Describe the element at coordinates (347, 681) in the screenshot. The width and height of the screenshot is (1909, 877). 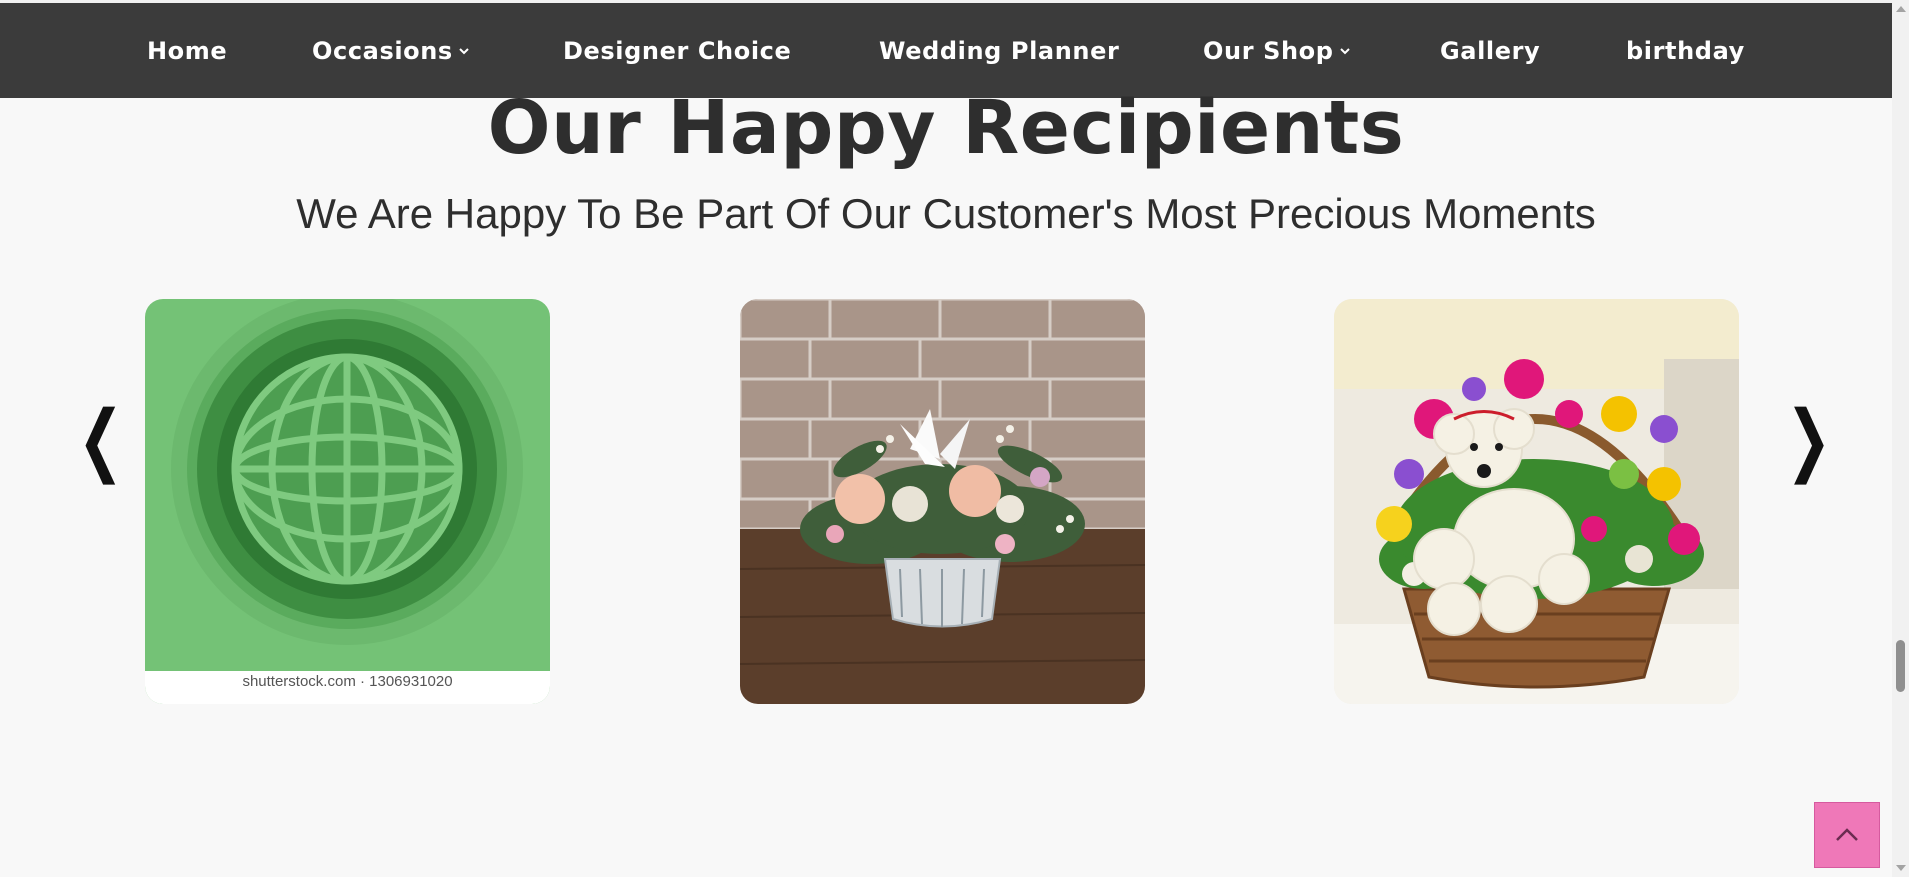
I see `stock-watermark: shutterstock.com · 1306931020` at that location.